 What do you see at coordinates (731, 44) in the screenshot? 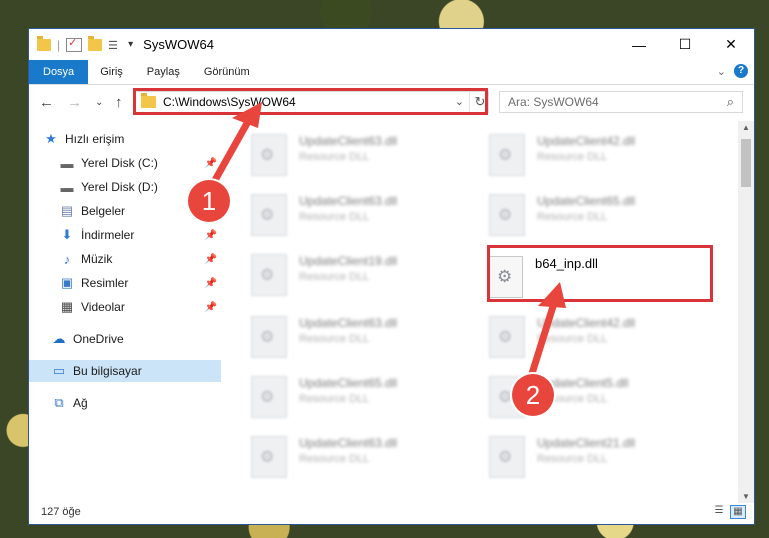
I see `close-button: ✕` at bounding box center [731, 44].